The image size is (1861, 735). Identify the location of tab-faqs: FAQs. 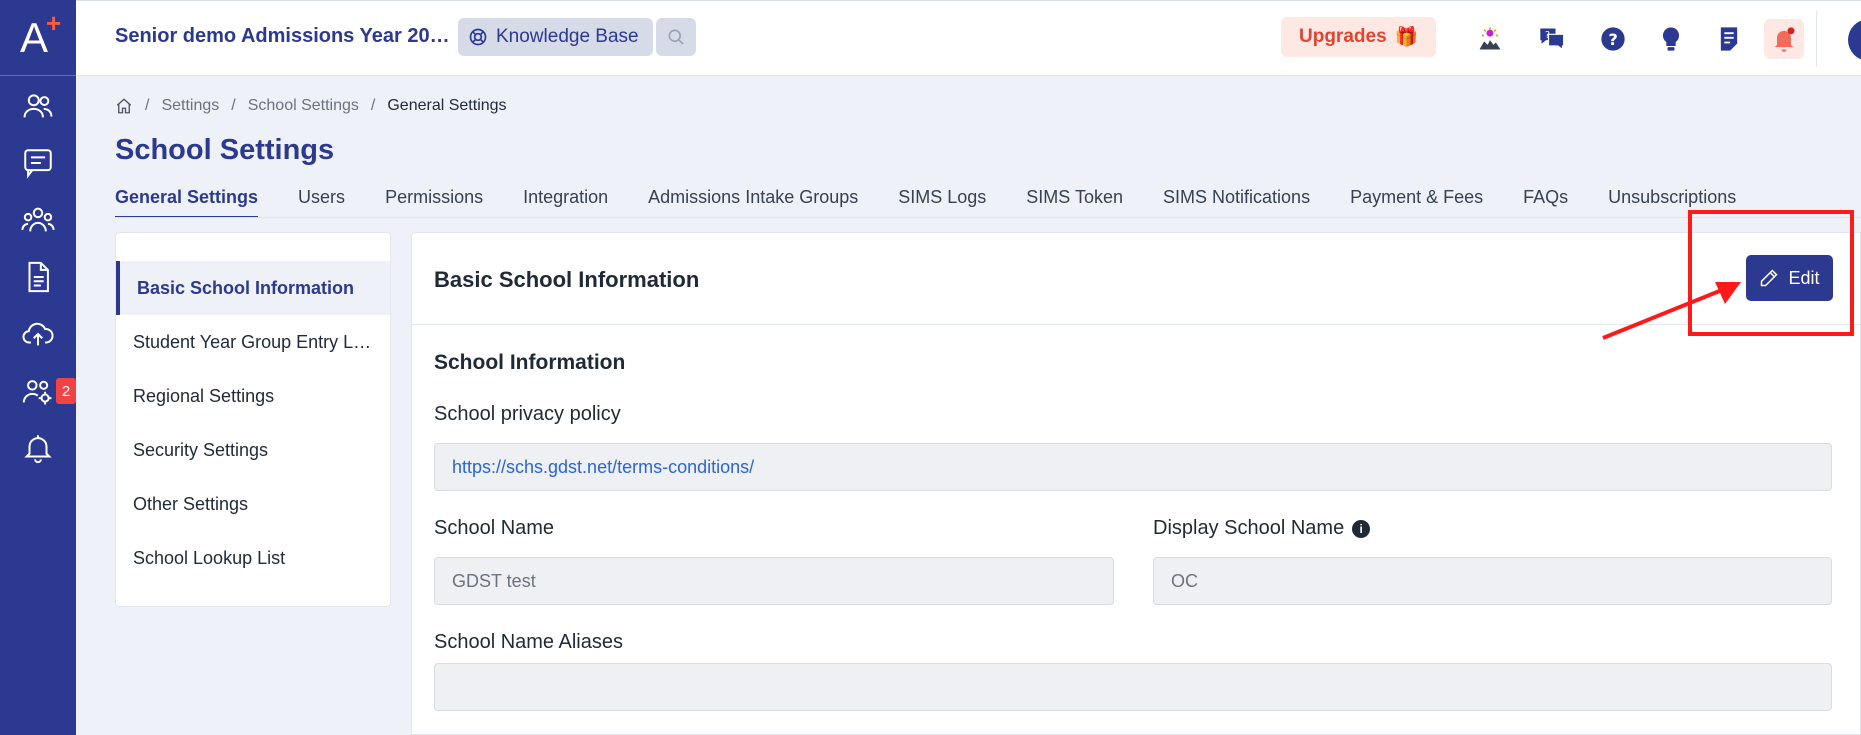
(1545, 202).